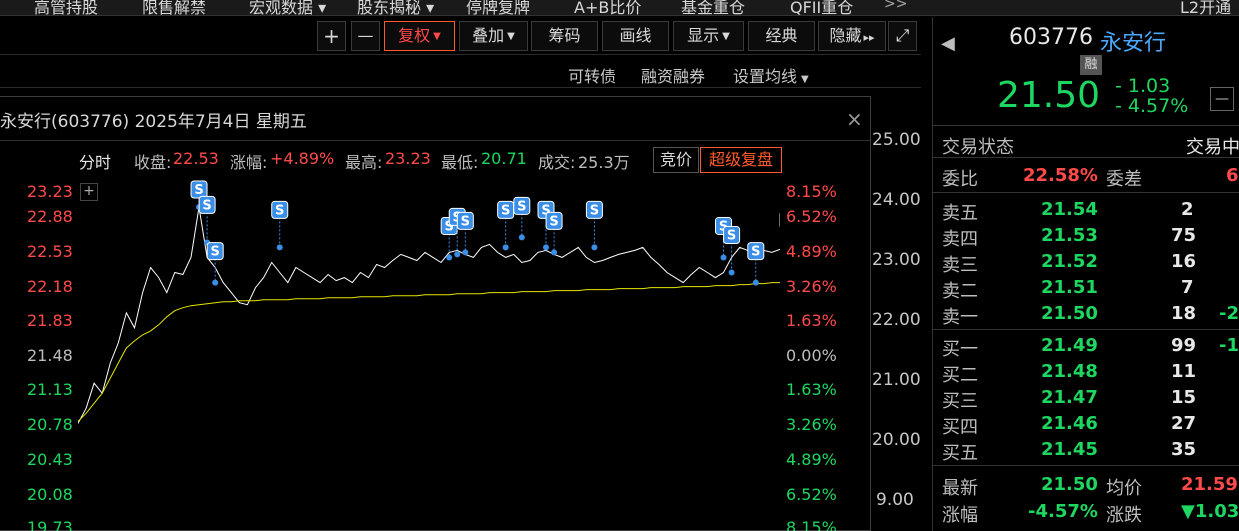  I want to click on bid-ratio-value: 22.58%, so click(1060, 175).